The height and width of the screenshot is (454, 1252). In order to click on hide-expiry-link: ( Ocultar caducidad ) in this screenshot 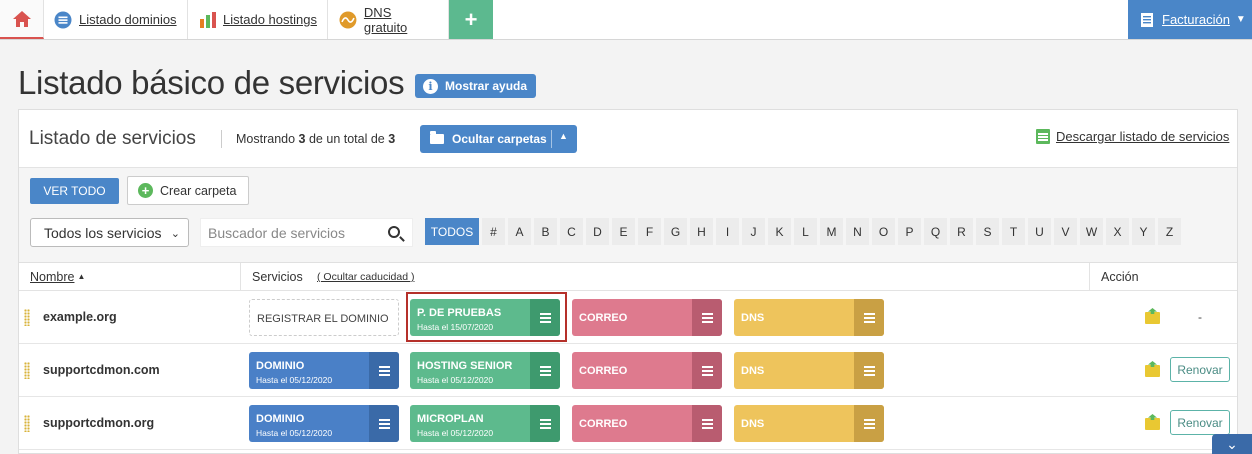, I will do `click(365, 277)`.